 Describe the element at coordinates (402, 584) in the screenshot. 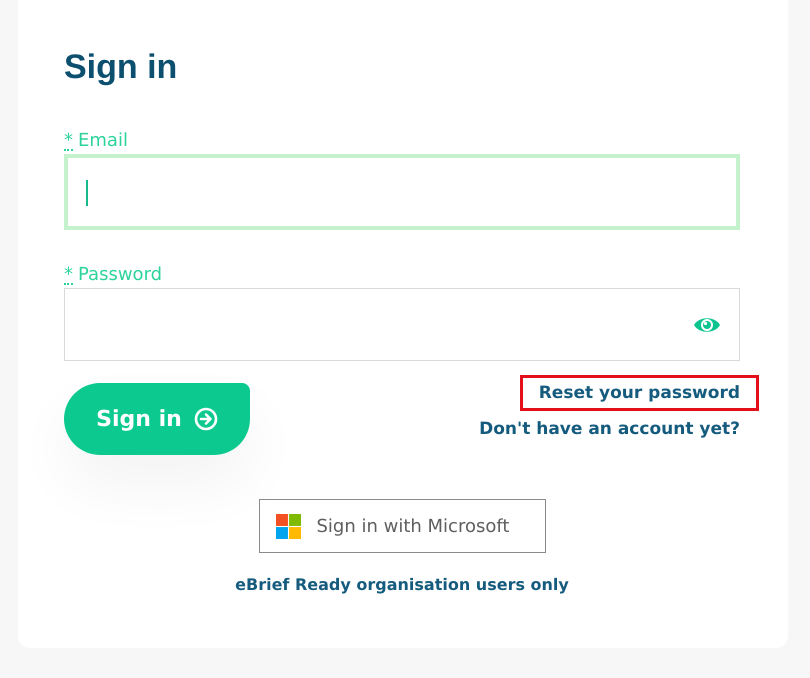

I see `info-text: eBrief Ready organisation users only` at that location.